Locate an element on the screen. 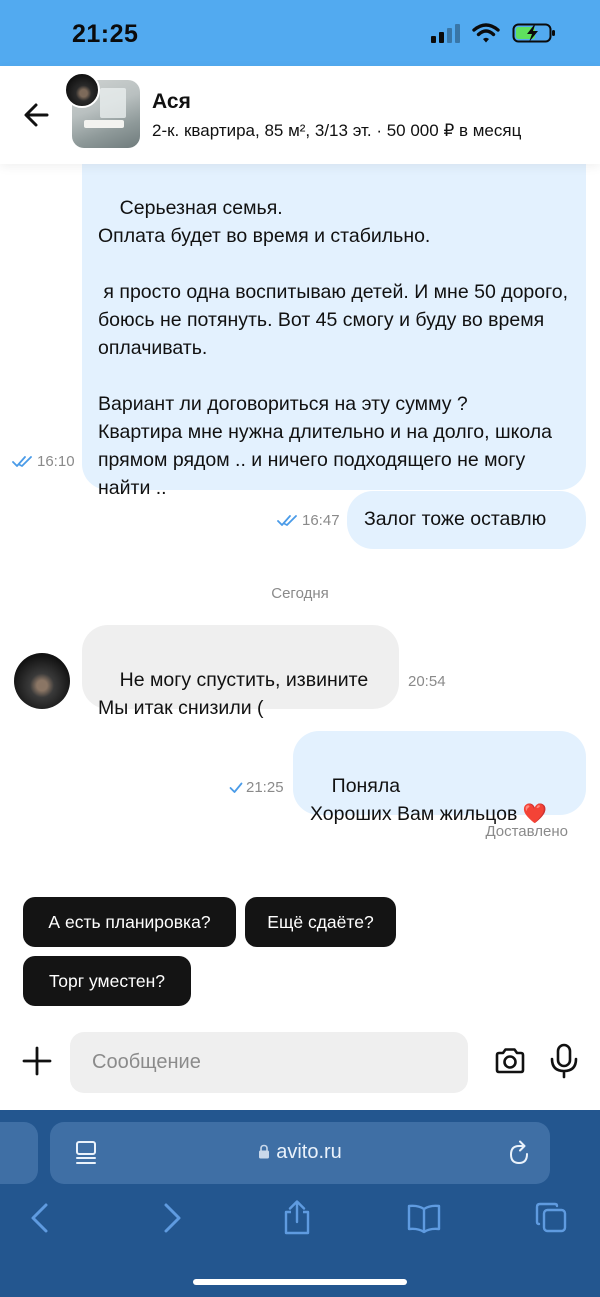 The height and width of the screenshot is (1297, 600). message-time: 16:10 is located at coordinates (56, 461).